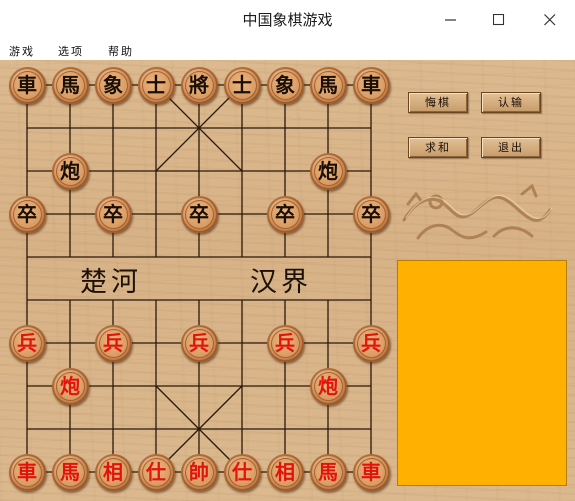  What do you see at coordinates (438, 147) in the screenshot?
I see `draw-button: 求和` at bounding box center [438, 147].